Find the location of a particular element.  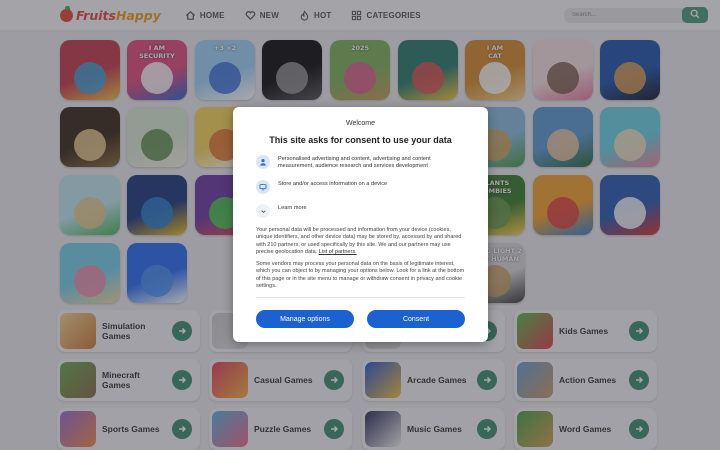

dialog-welcome: Welcome is located at coordinates (360, 123).